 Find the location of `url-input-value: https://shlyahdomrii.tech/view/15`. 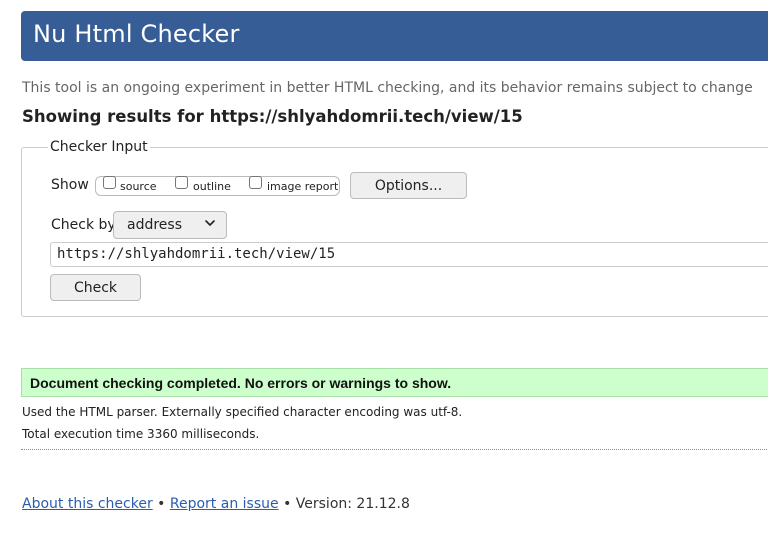

url-input-value: https://shlyahdomrii.tech/view/15 is located at coordinates (196, 254).